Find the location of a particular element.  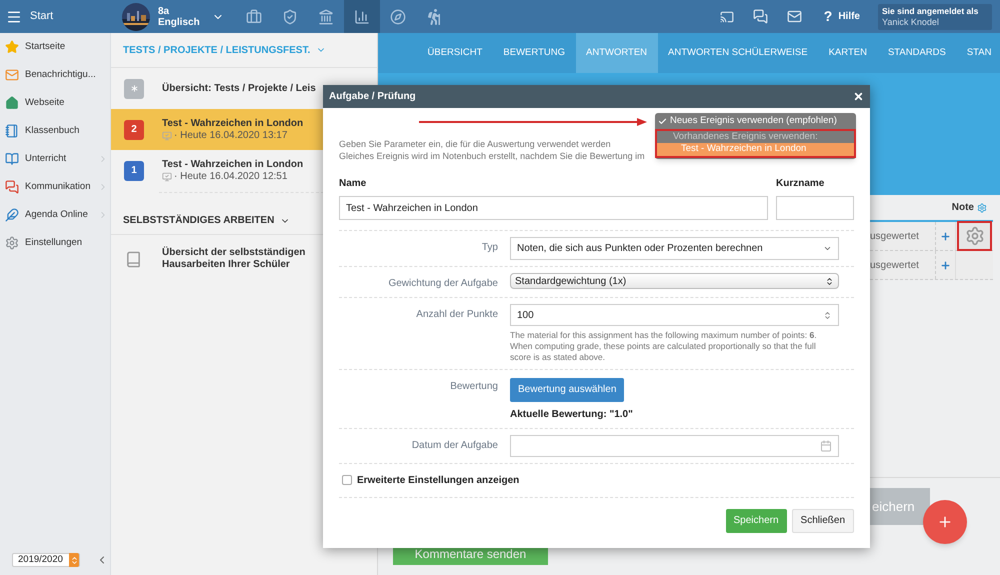

help-glyph: ? is located at coordinates (828, 16).